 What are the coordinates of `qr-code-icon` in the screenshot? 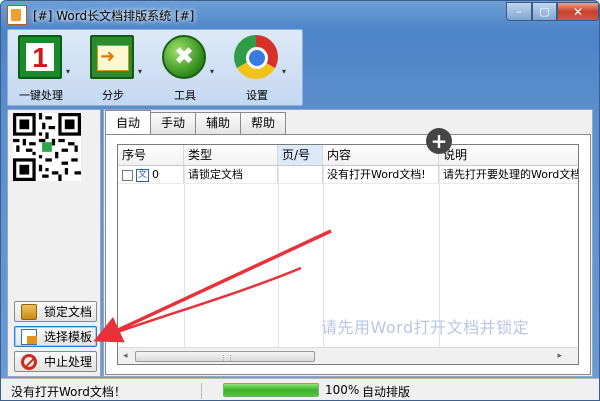 It's located at (47, 147).